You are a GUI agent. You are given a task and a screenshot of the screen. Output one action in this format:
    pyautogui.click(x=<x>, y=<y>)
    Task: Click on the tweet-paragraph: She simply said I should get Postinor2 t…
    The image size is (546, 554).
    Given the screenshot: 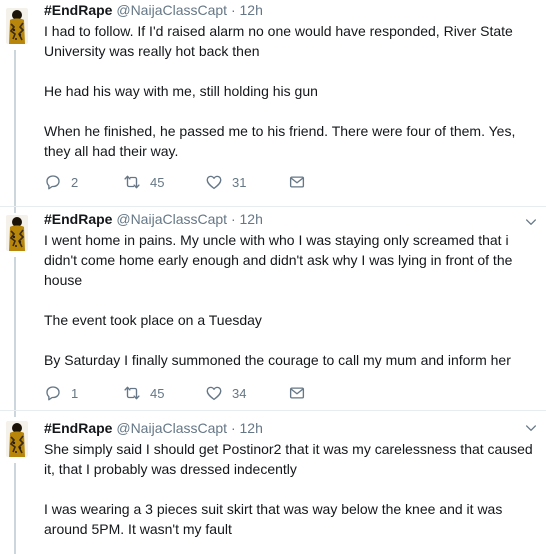 What is the action you would take?
    pyautogui.click(x=288, y=459)
    